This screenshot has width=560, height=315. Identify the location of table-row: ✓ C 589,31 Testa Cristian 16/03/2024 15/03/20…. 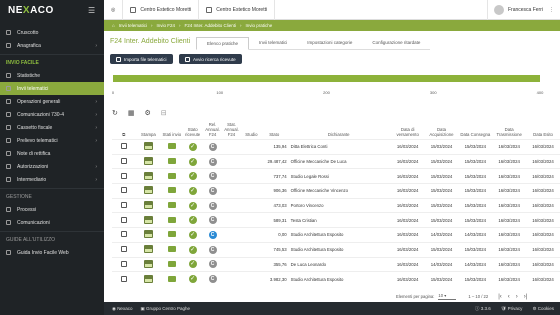
(336, 220).